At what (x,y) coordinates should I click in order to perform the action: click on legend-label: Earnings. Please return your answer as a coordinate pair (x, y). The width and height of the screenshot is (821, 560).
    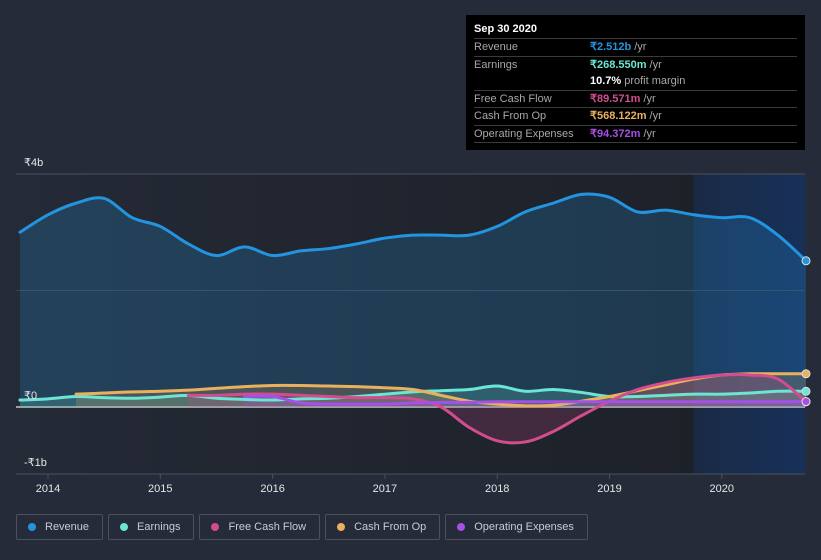
    Looking at the image, I should click on (159, 527).